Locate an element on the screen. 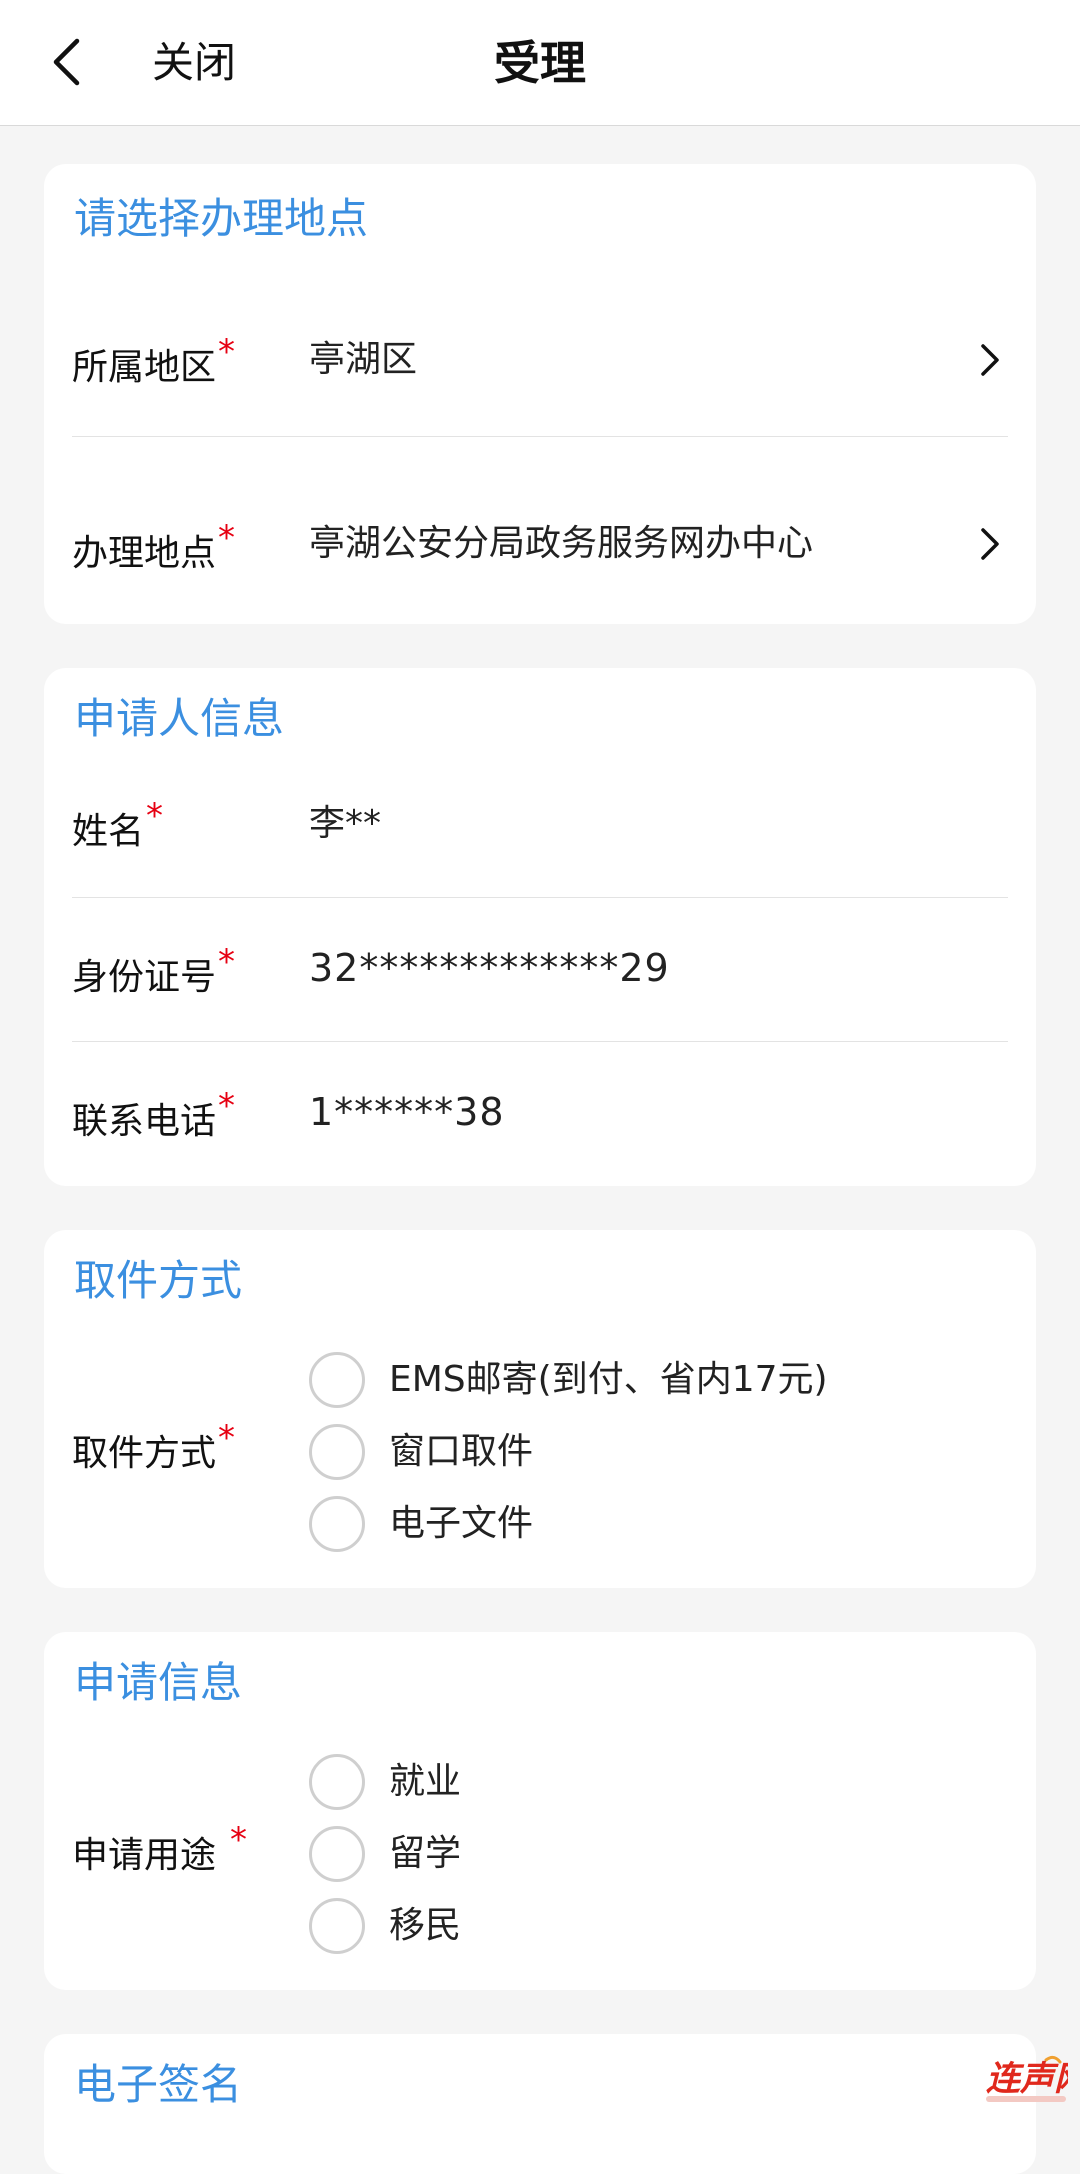 The width and height of the screenshot is (1080, 2174). watermark-logo: 连声网 is located at coordinates (1027, 2078).